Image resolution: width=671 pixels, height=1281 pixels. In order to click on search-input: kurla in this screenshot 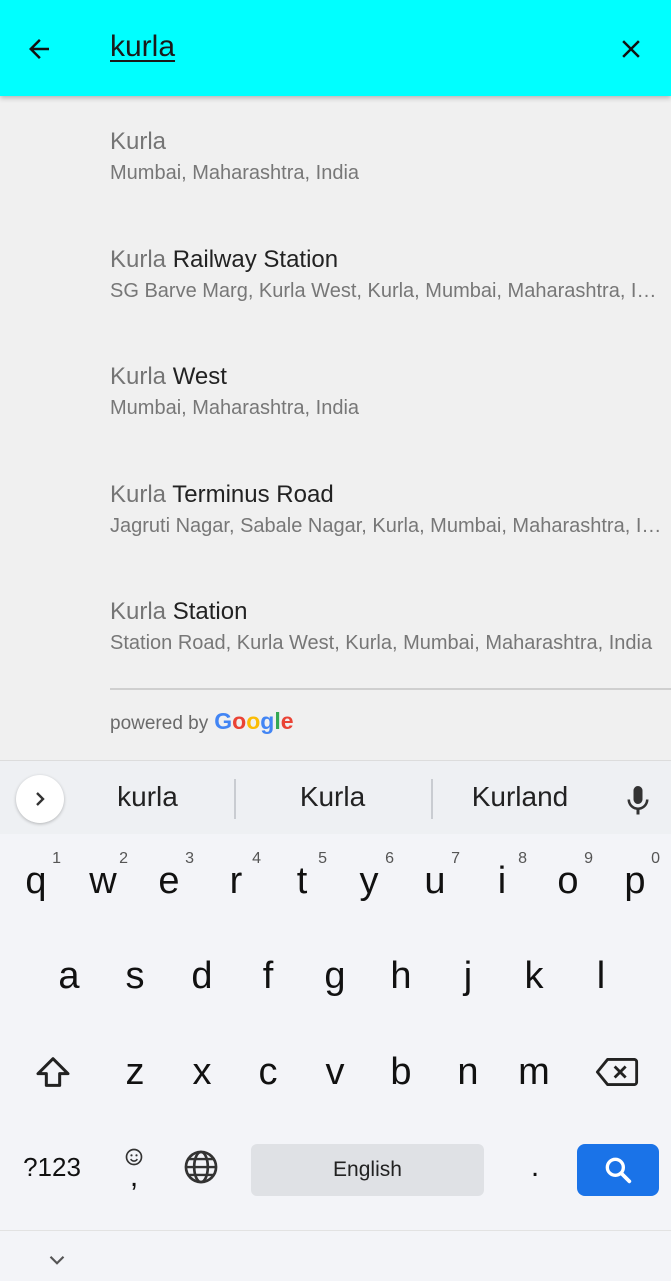, I will do `click(142, 47)`.